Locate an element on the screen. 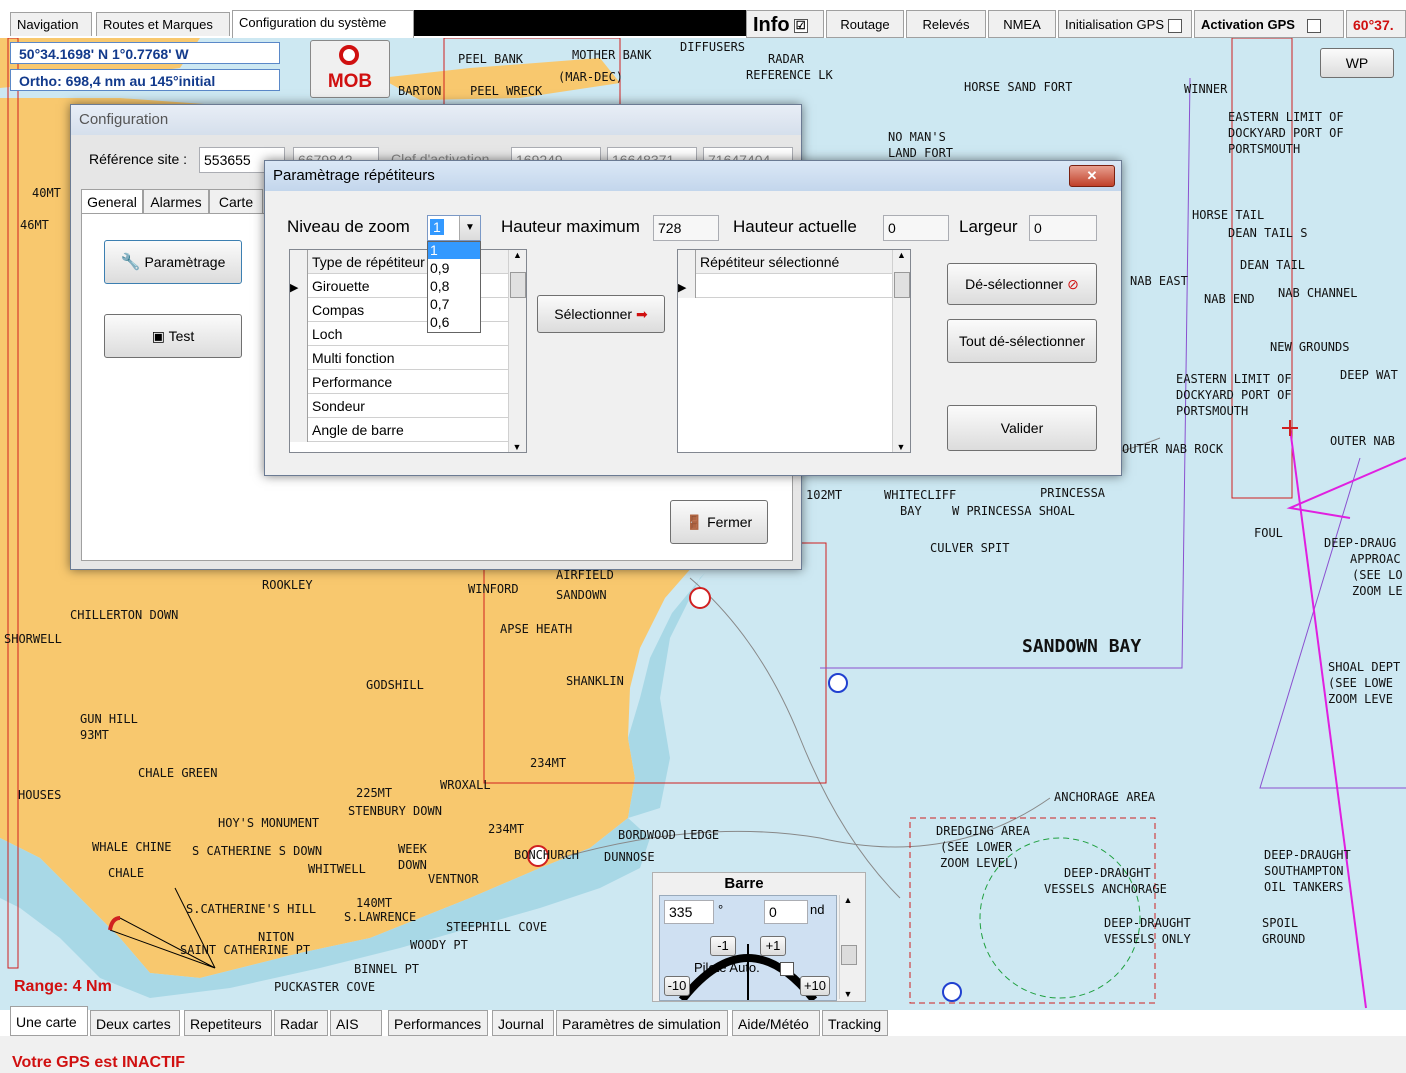 The width and height of the screenshot is (1406, 1073). parametrage-label: Paramètrage is located at coordinates (185, 262).